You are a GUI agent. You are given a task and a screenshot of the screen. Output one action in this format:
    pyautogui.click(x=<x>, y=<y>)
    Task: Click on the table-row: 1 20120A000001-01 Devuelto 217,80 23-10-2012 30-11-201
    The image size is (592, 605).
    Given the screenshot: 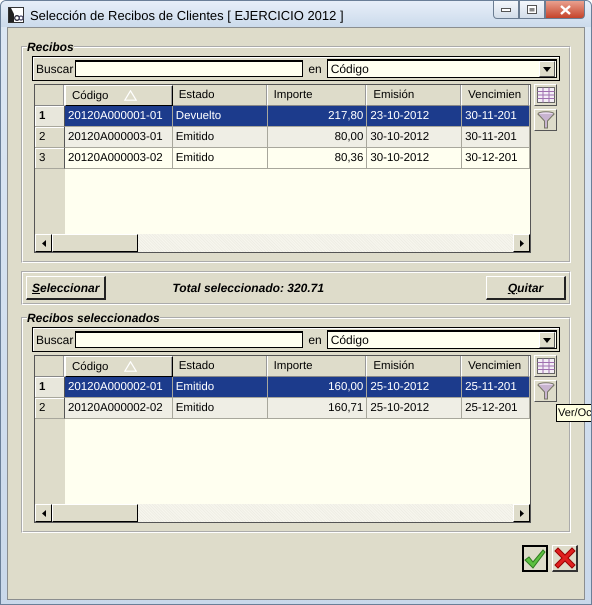 What is the action you would take?
    pyautogui.click(x=282, y=116)
    